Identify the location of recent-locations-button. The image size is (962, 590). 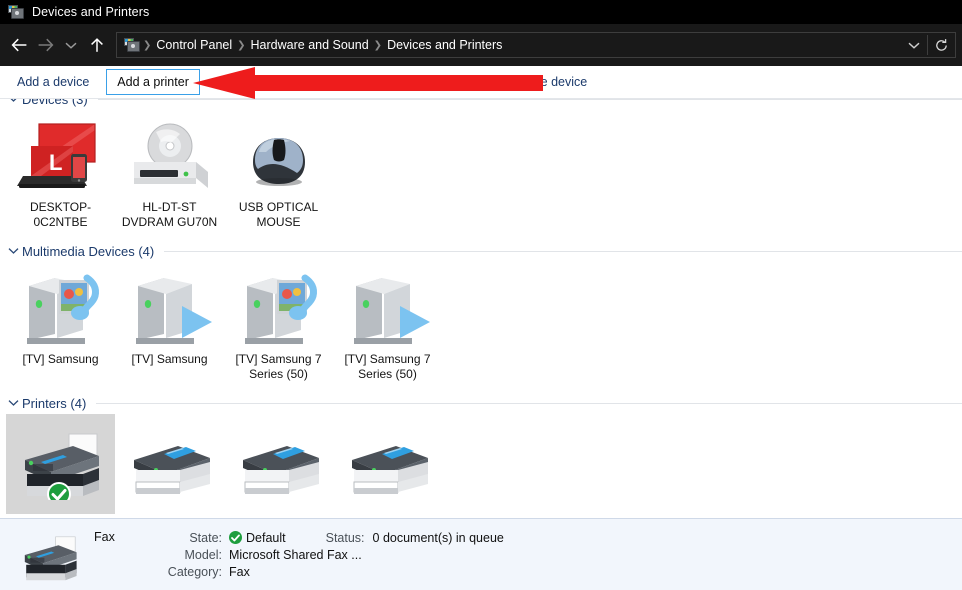
(71, 45).